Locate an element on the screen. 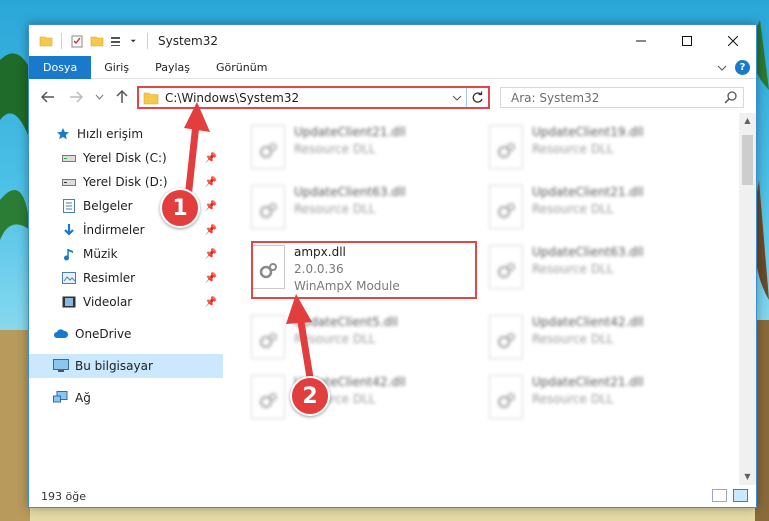 Image resolution: width=769 pixels, height=521 pixels. up-icon is located at coordinates (122, 96).